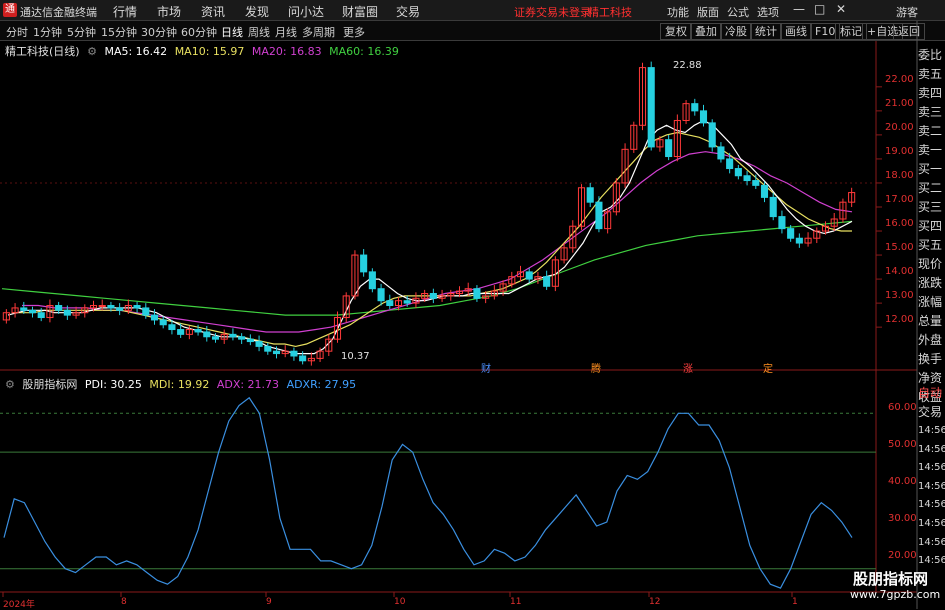 The width and height of the screenshot is (945, 610). What do you see at coordinates (768, 367) in the screenshot?
I see `event-marker-fixed: 定` at bounding box center [768, 367].